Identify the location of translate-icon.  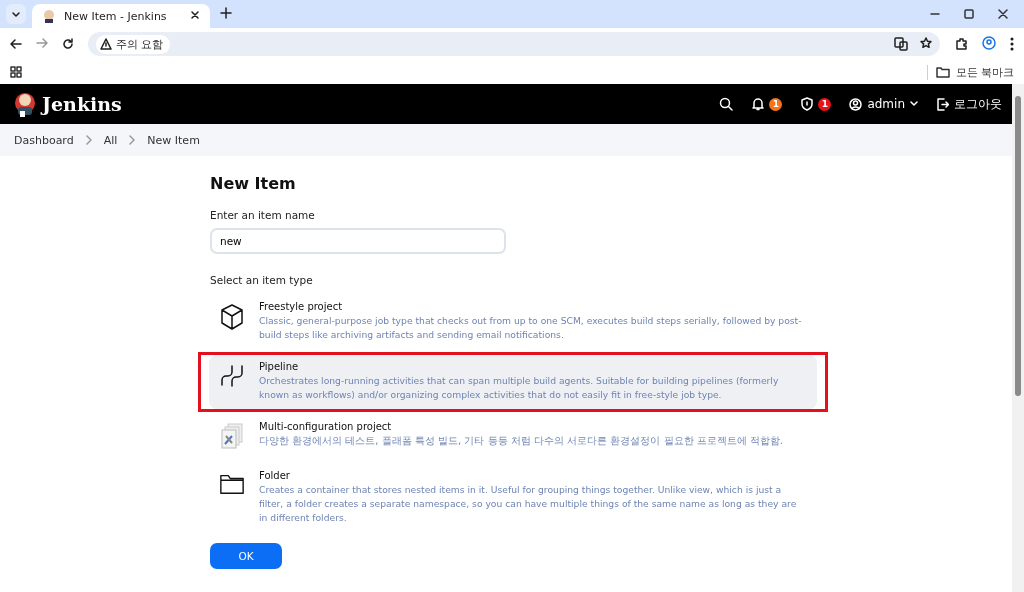
(901, 44).